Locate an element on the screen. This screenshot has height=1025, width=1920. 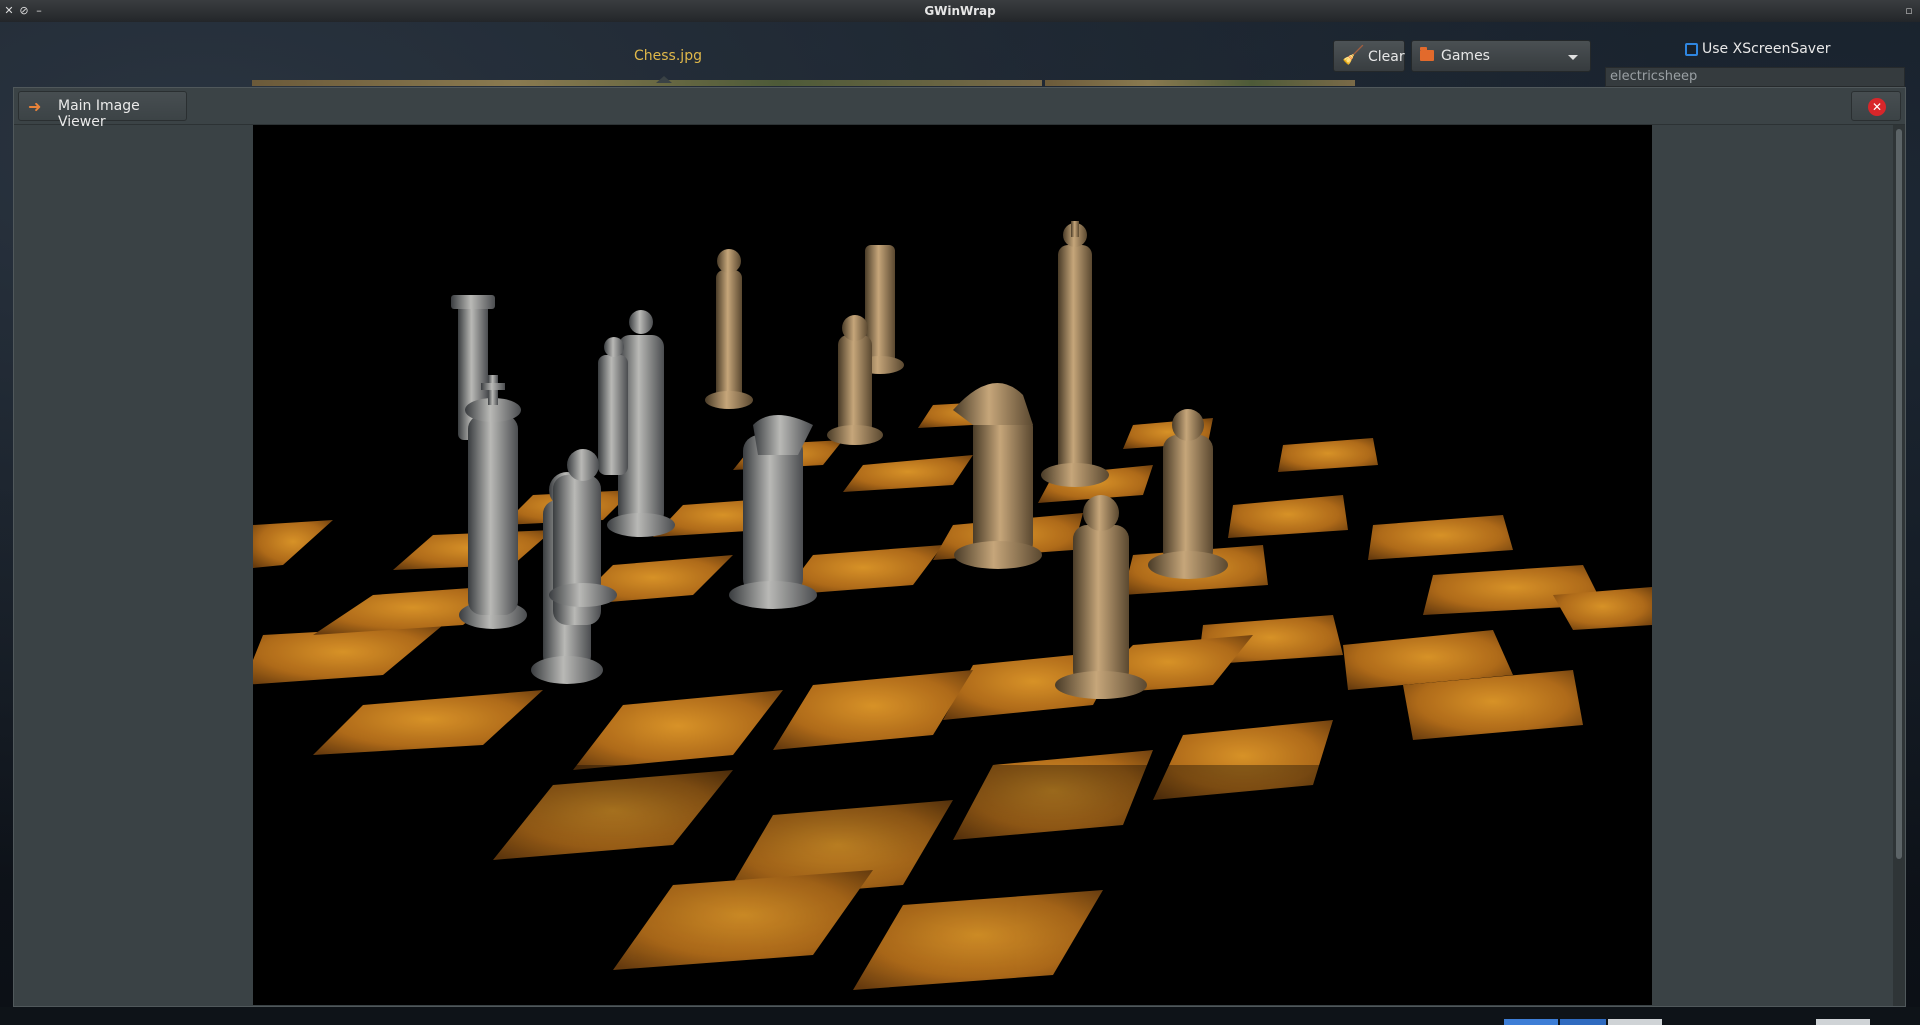
viewer-close-button: ✕ is located at coordinates (1876, 106).